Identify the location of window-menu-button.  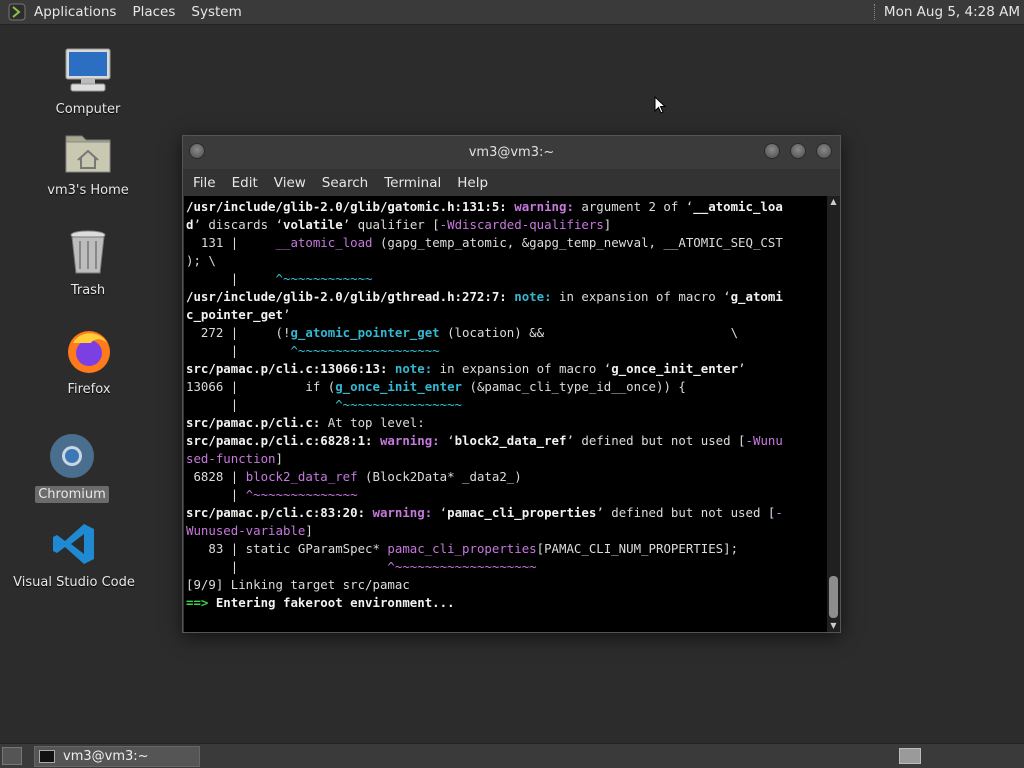
(197, 151).